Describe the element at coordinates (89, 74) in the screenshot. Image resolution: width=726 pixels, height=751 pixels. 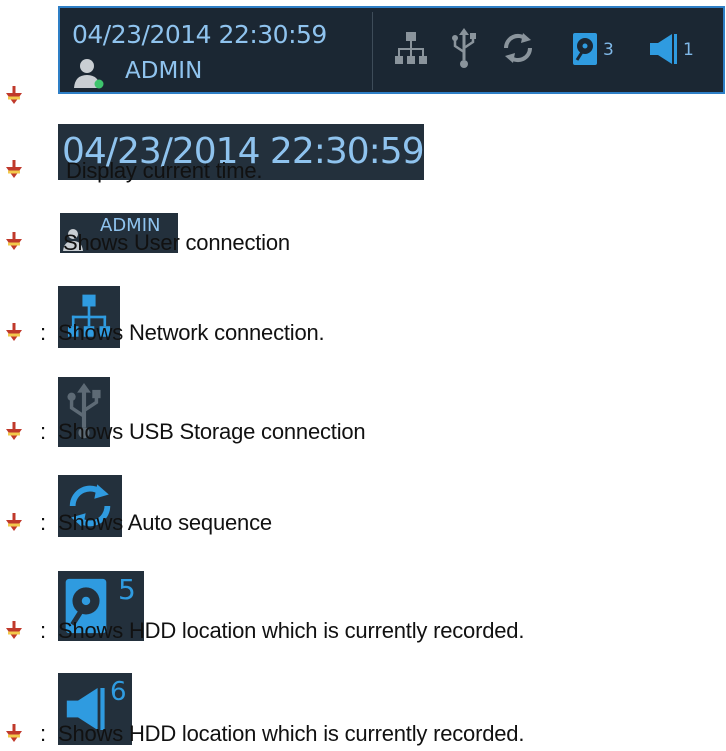
I see `user-icon` at that location.